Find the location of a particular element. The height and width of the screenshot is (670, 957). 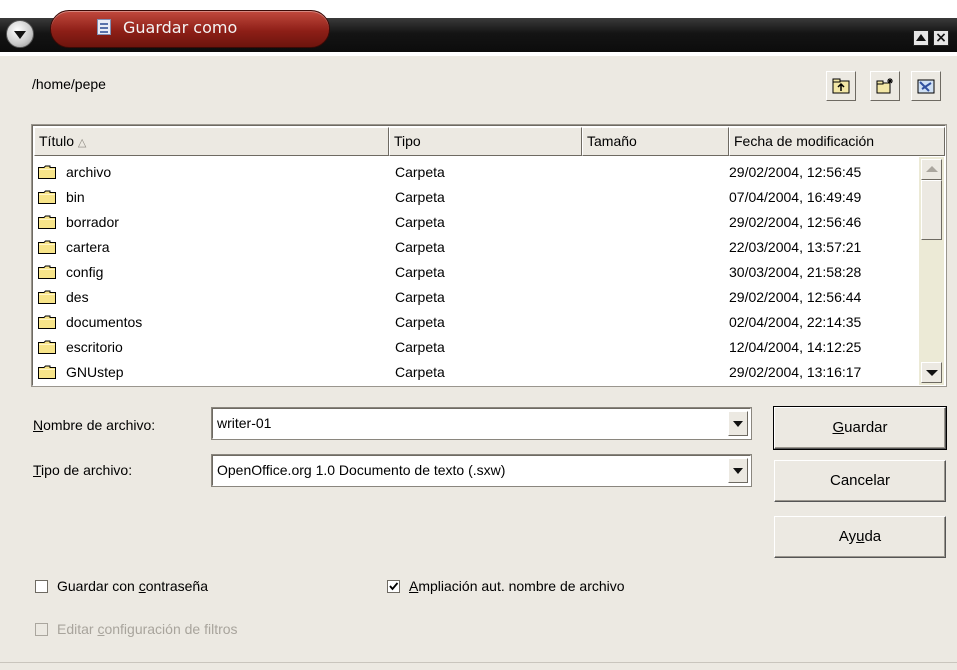

file-name: documentos is located at coordinates (104, 322).